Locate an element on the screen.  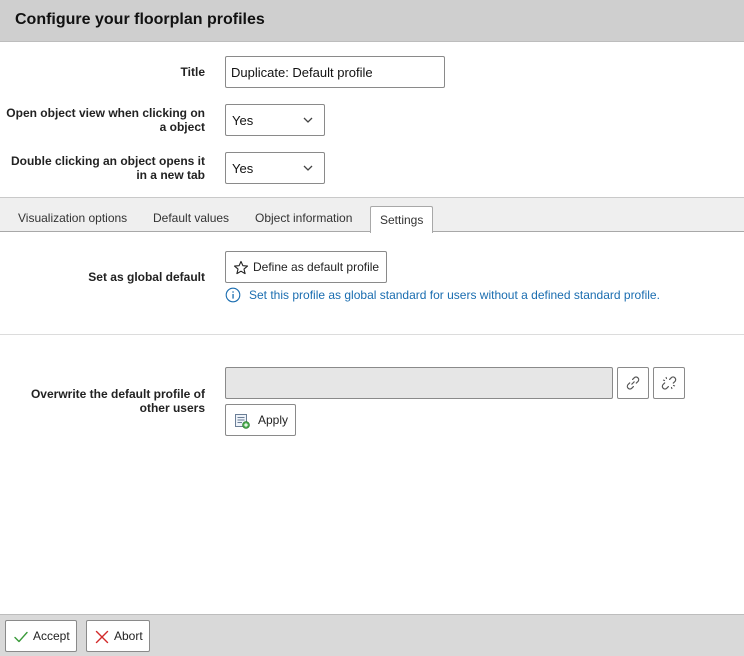
open-view-label-line2: a object is located at coordinates (182, 127).